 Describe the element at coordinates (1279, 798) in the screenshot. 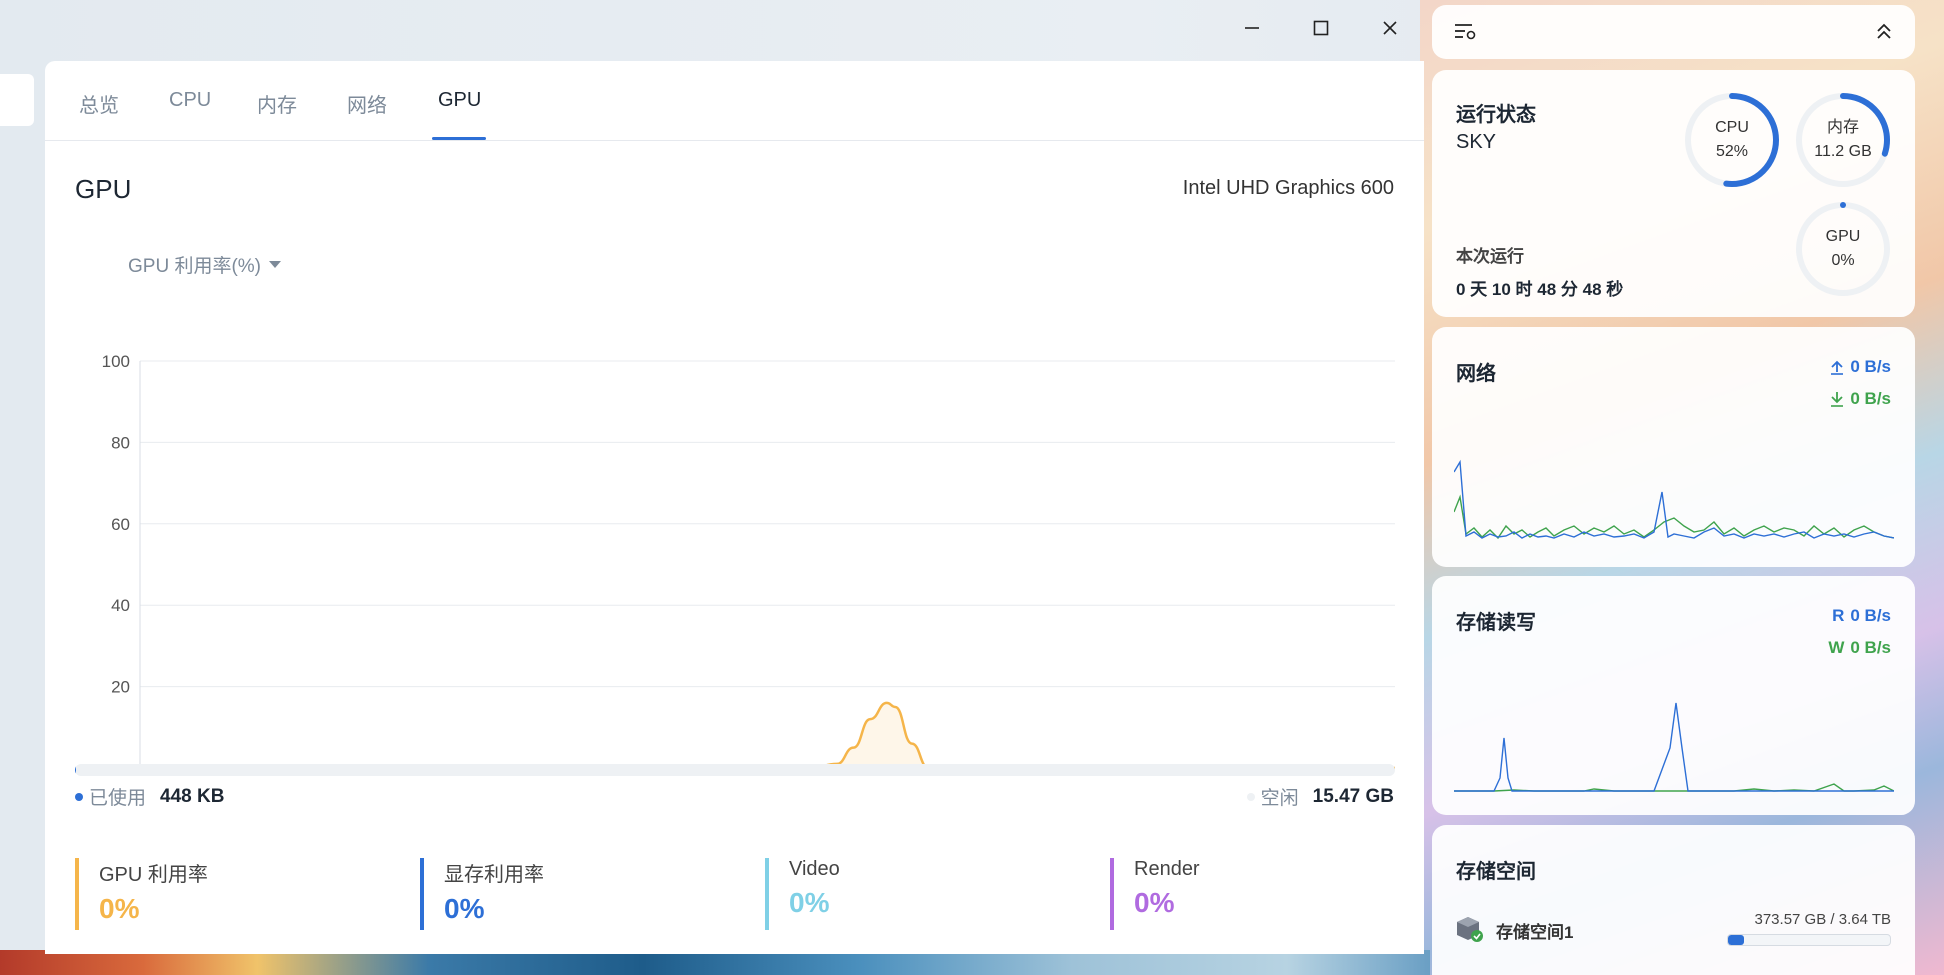

I see `vram-free-label: 空闲` at that location.